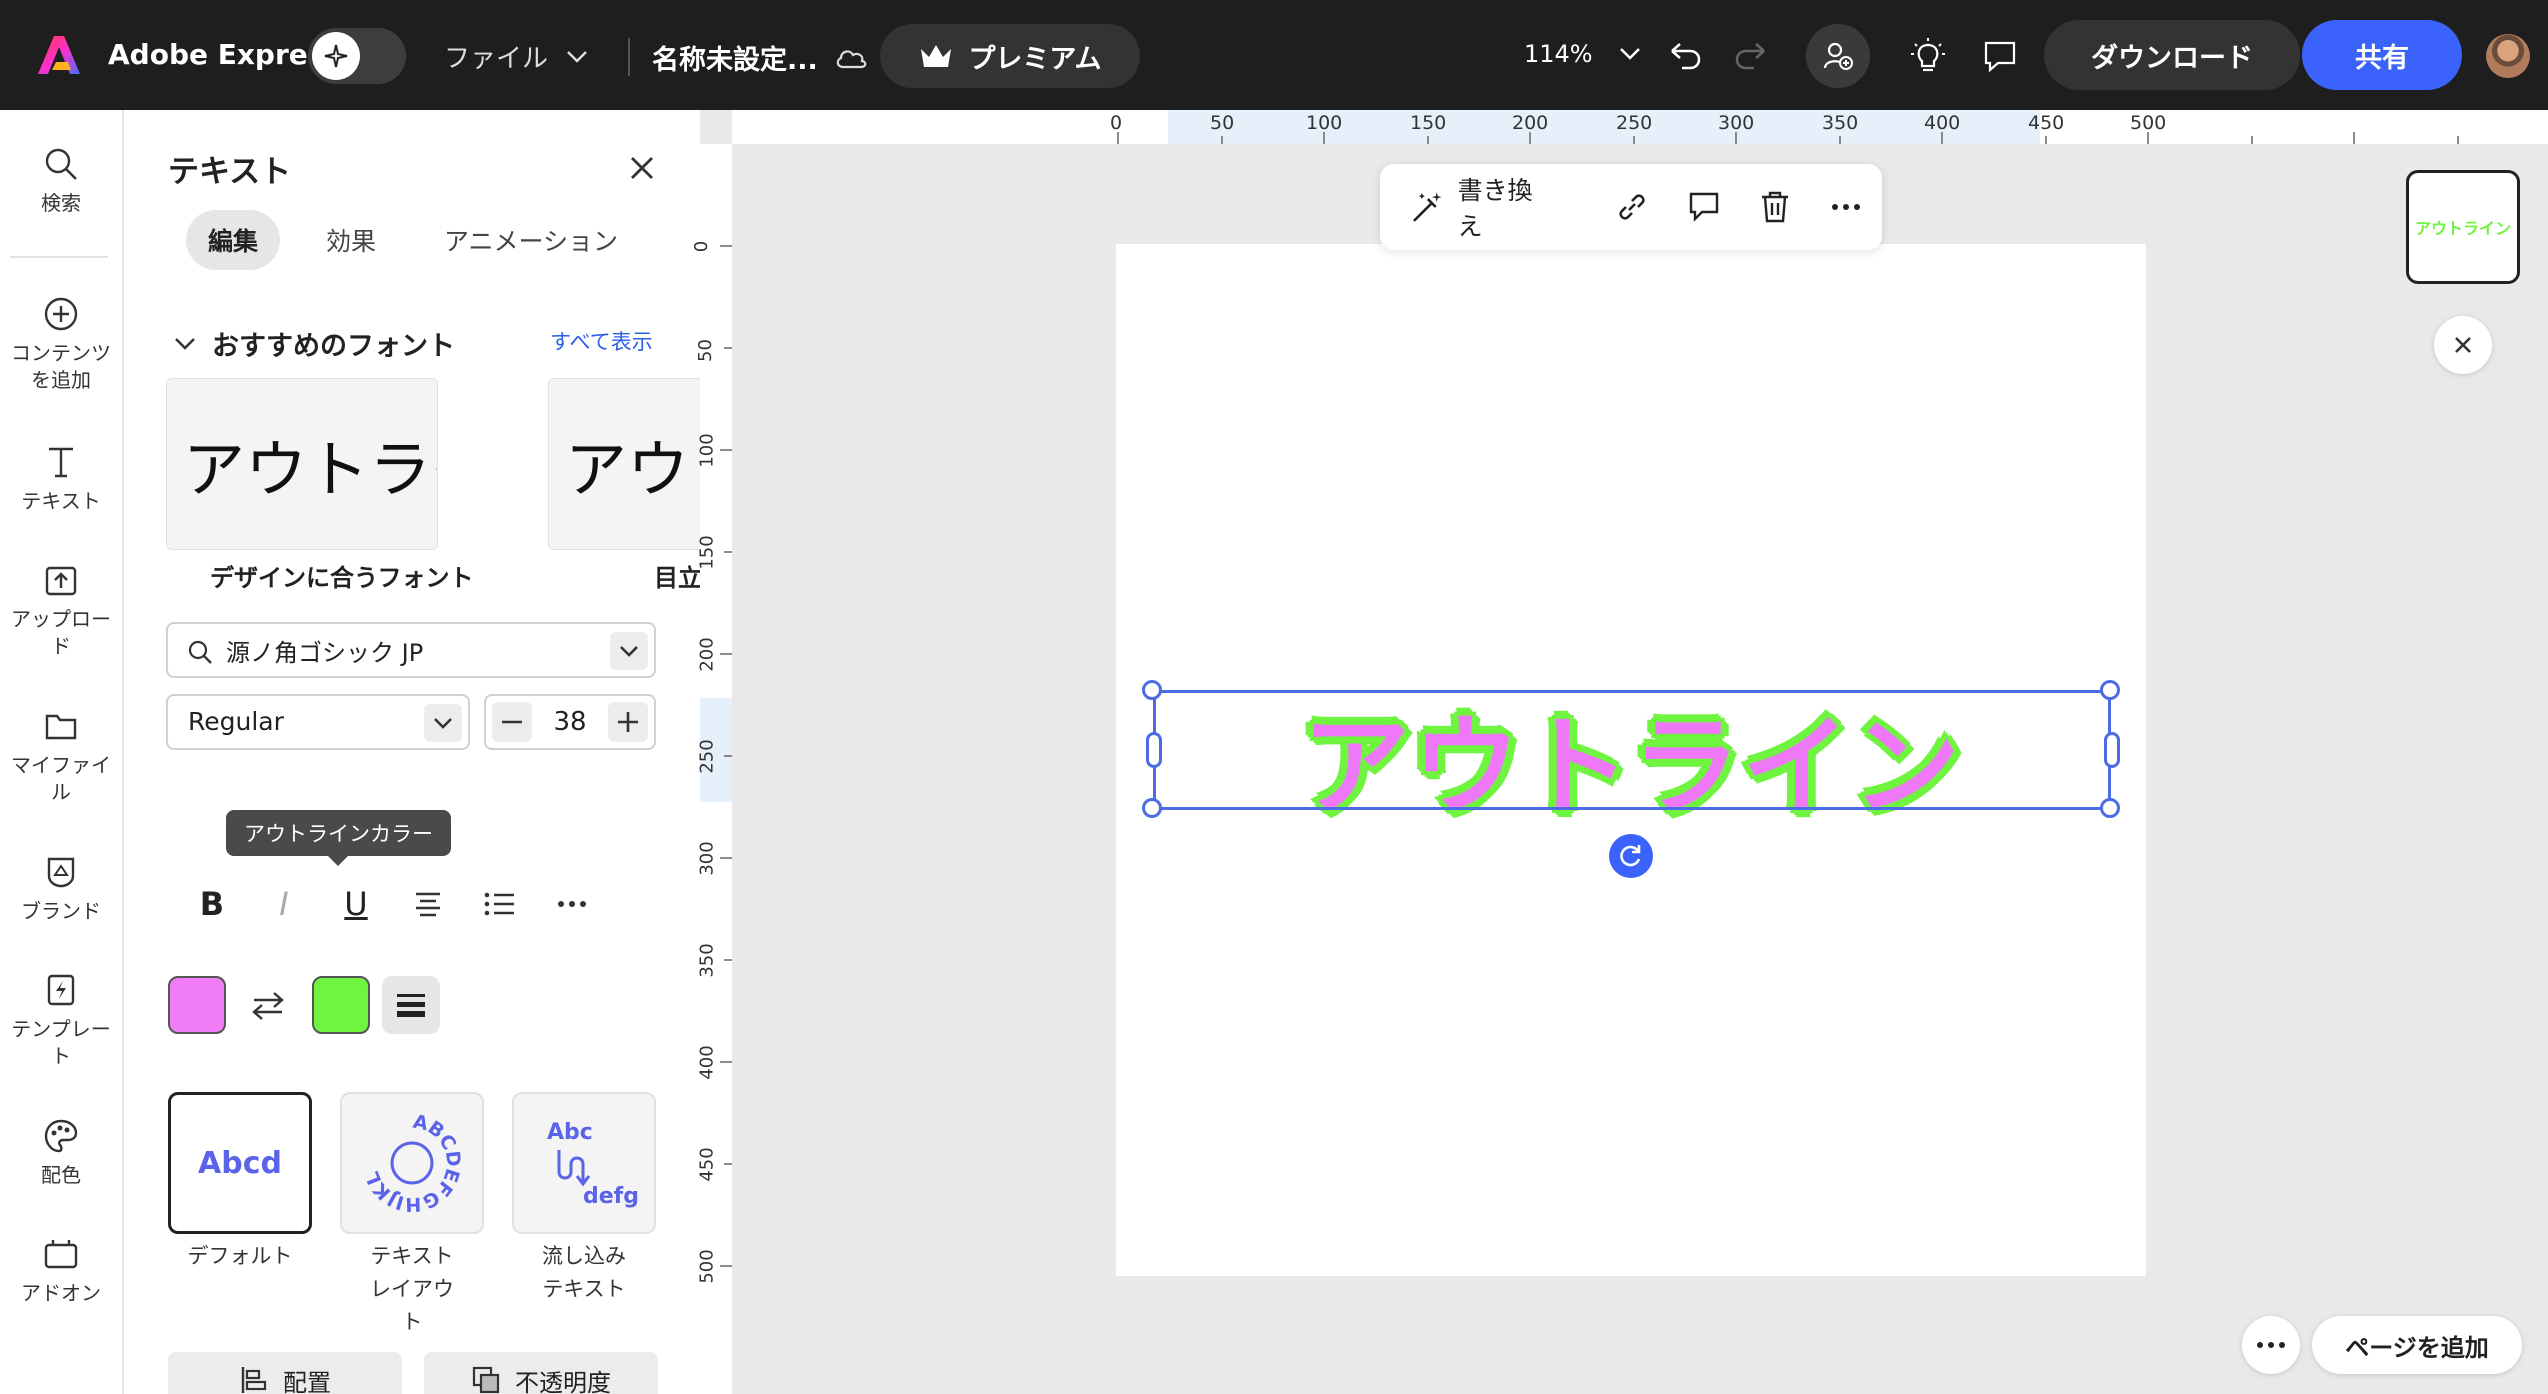 The height and width of the screenshot is (1394, 2548). Describe the element at coordinates (1736, 123) in the screenshot. I see `ruler-label: 300` at that location.